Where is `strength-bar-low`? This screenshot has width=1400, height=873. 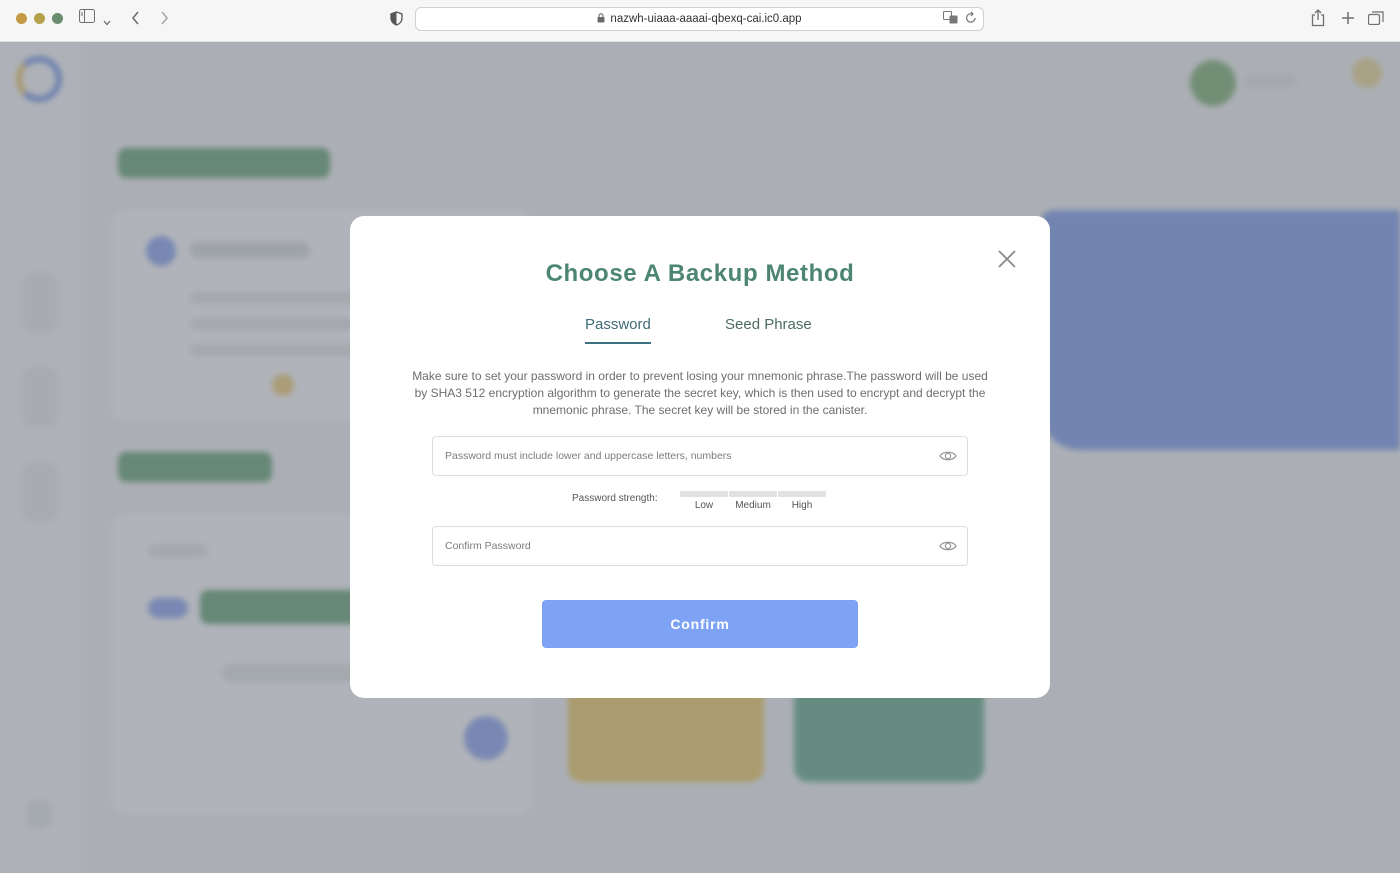
strength-bar-low is located at coordinates (704, 494).